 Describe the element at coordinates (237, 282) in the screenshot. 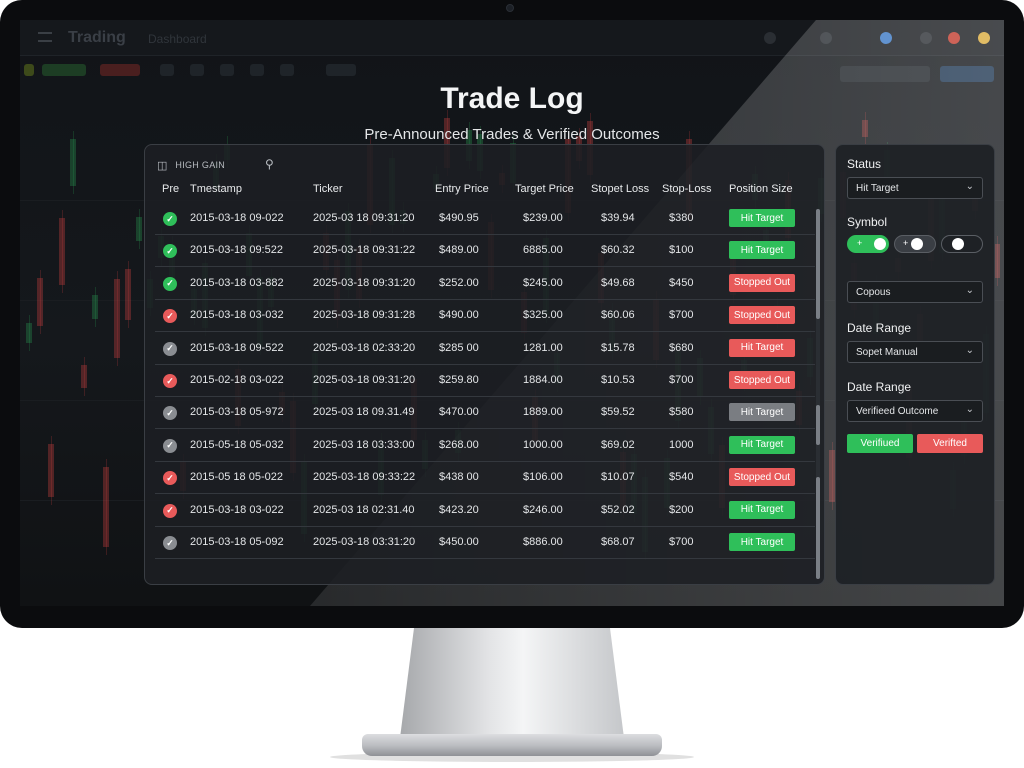

I see `timestamp-cell: 2015-03-18 03-882` at that location.